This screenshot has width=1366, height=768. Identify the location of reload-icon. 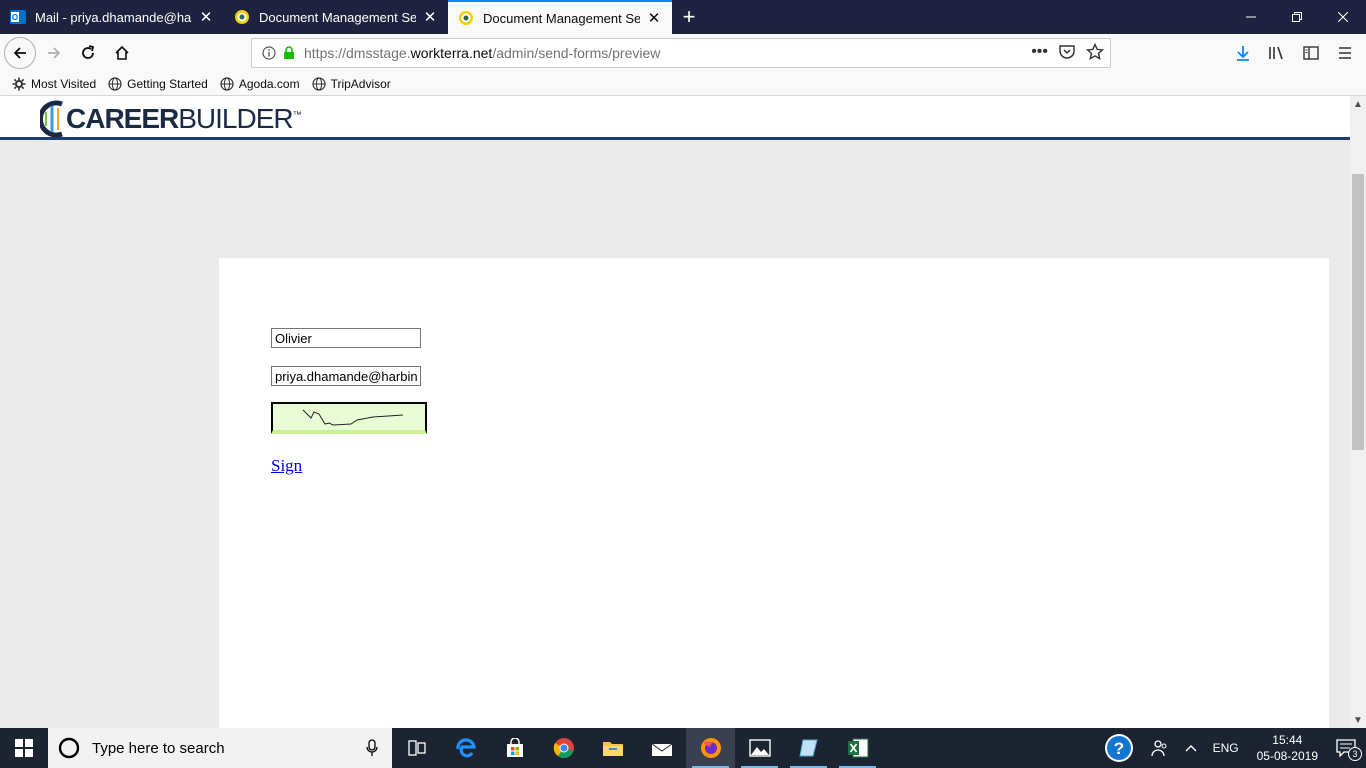
(88, 52).